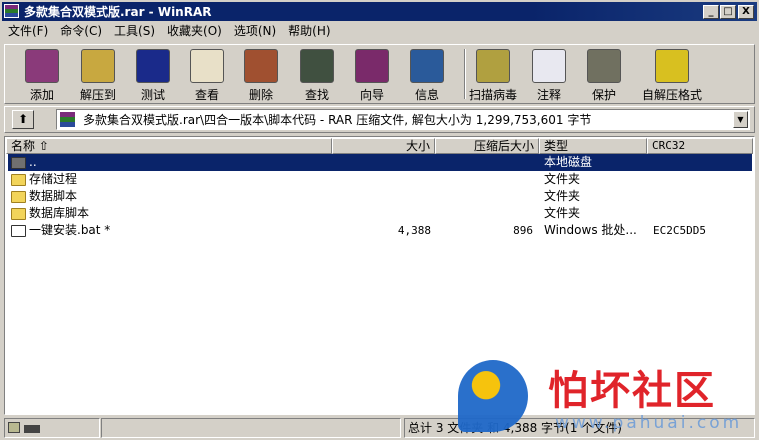 The height and width of the screenshot is (440, 759). I want to click on menu-bar: 文件(F) 命令(C) 工具(S) 收藏夹(O) 选项(N) 帮助(H), so click(169, 31).